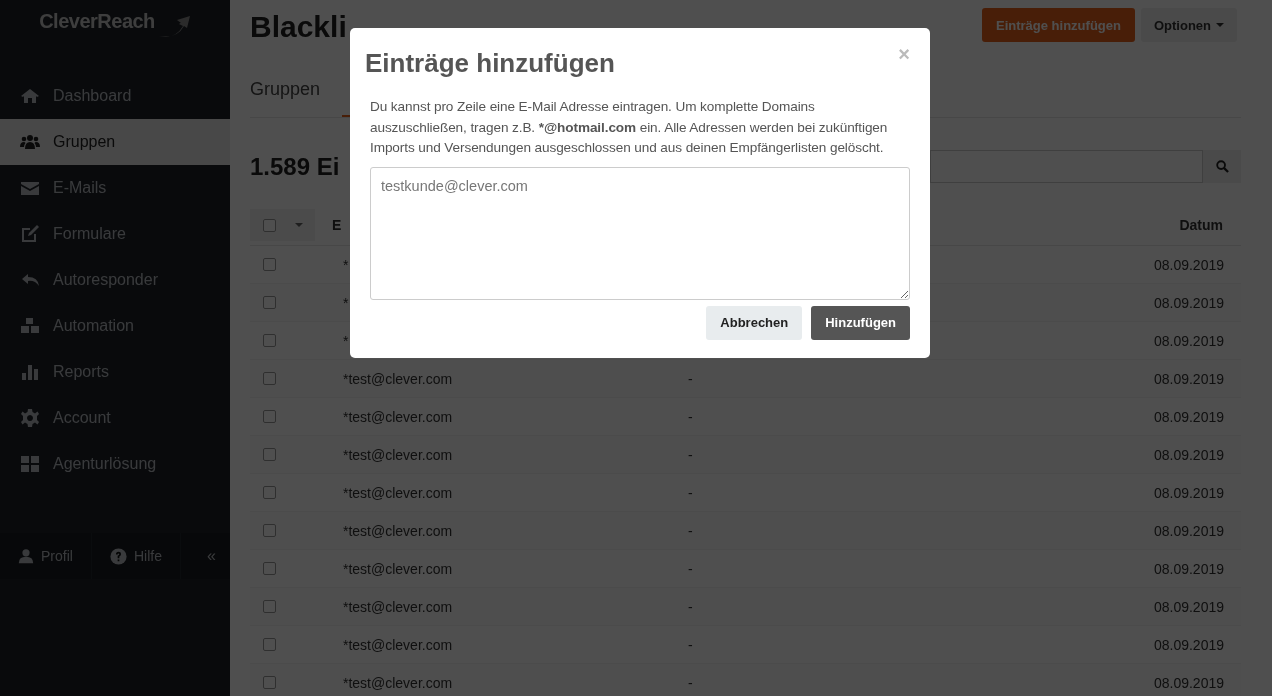 Image resolution: width=1272 pixels, height=696 pixels. I want to click on users-icon, so click(30, 142).